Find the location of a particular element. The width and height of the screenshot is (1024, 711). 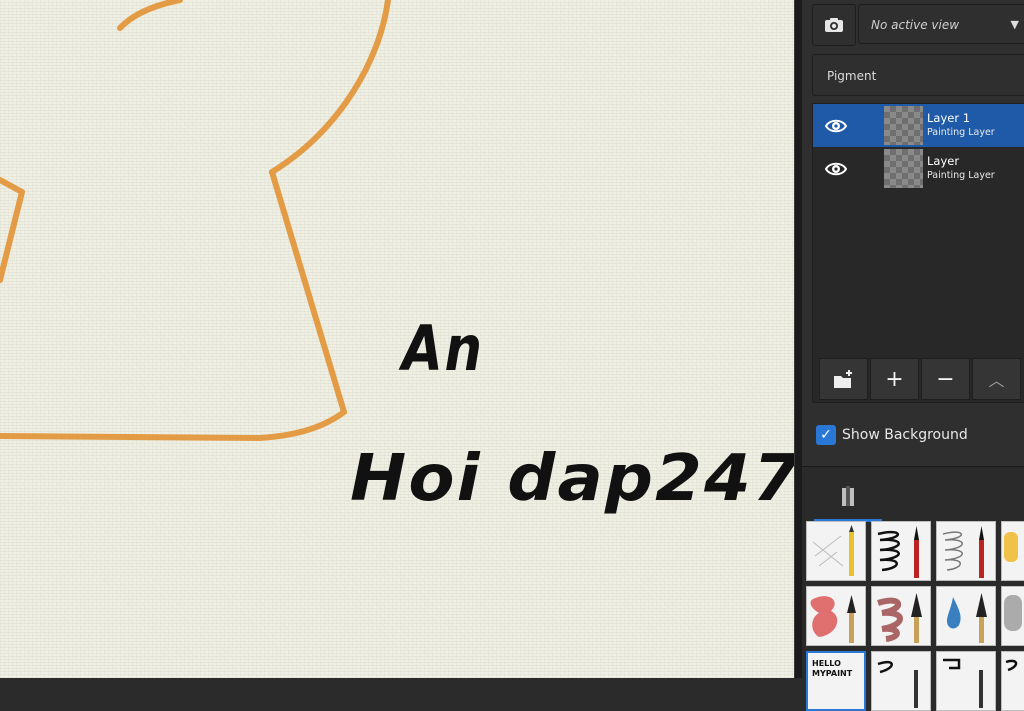

brush-oil is located at coordinates (901, 616).